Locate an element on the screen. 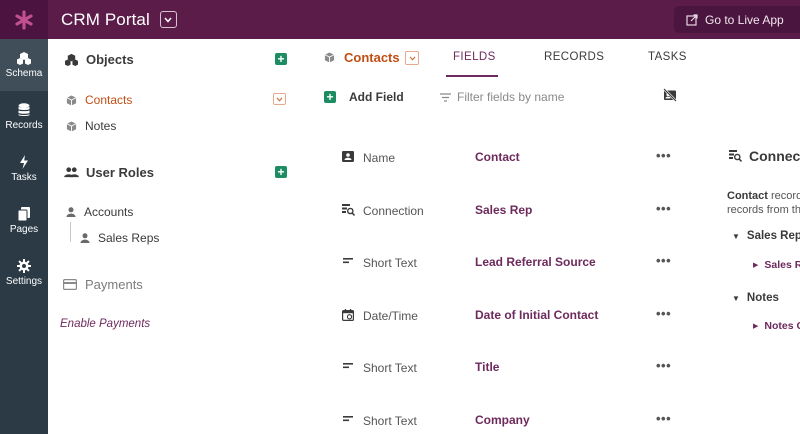 The width and height of the screenshot is (800, 434). connection-group-notes: ▼ Notes is located at coordinates (755, 298).